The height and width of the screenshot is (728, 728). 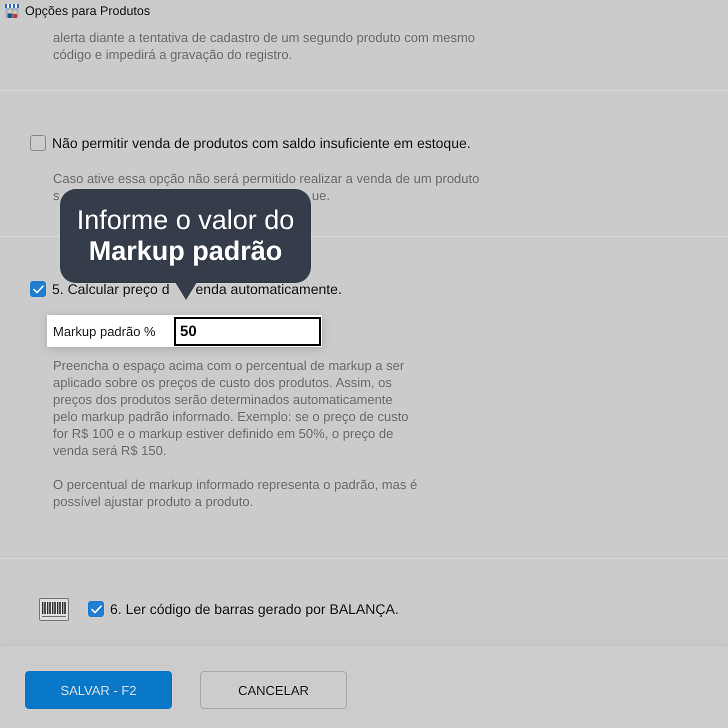 I want to click on checkbox-label: Não permitir venda de produtos com saldo insuficiente em estoque., so click(x=261, y=143).